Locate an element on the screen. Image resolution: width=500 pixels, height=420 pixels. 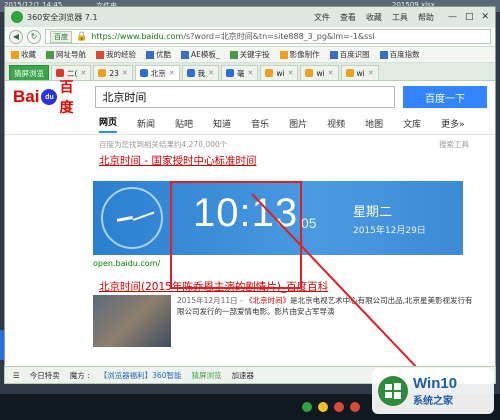
back-button: ◀ is located at coordinates (16, 36).